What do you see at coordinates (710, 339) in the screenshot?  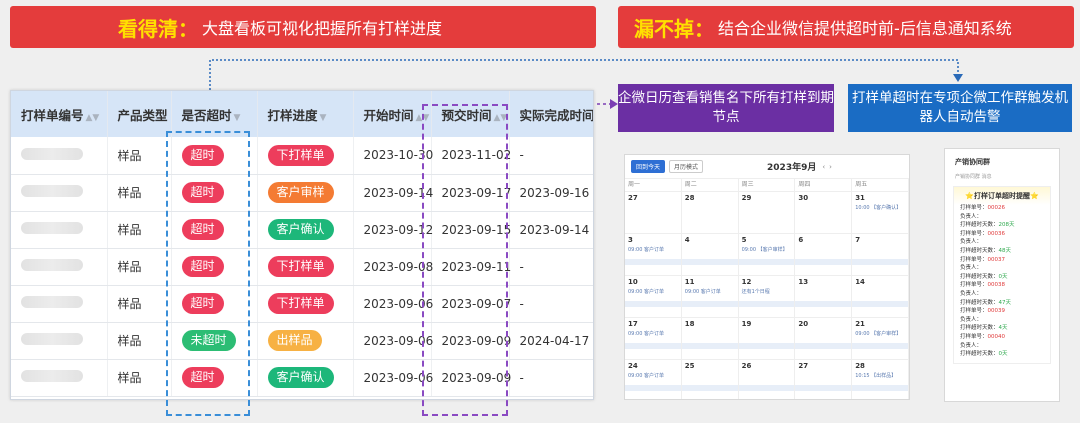 I see `calendar-day-cell: 18` at bounding box center [710, 339].